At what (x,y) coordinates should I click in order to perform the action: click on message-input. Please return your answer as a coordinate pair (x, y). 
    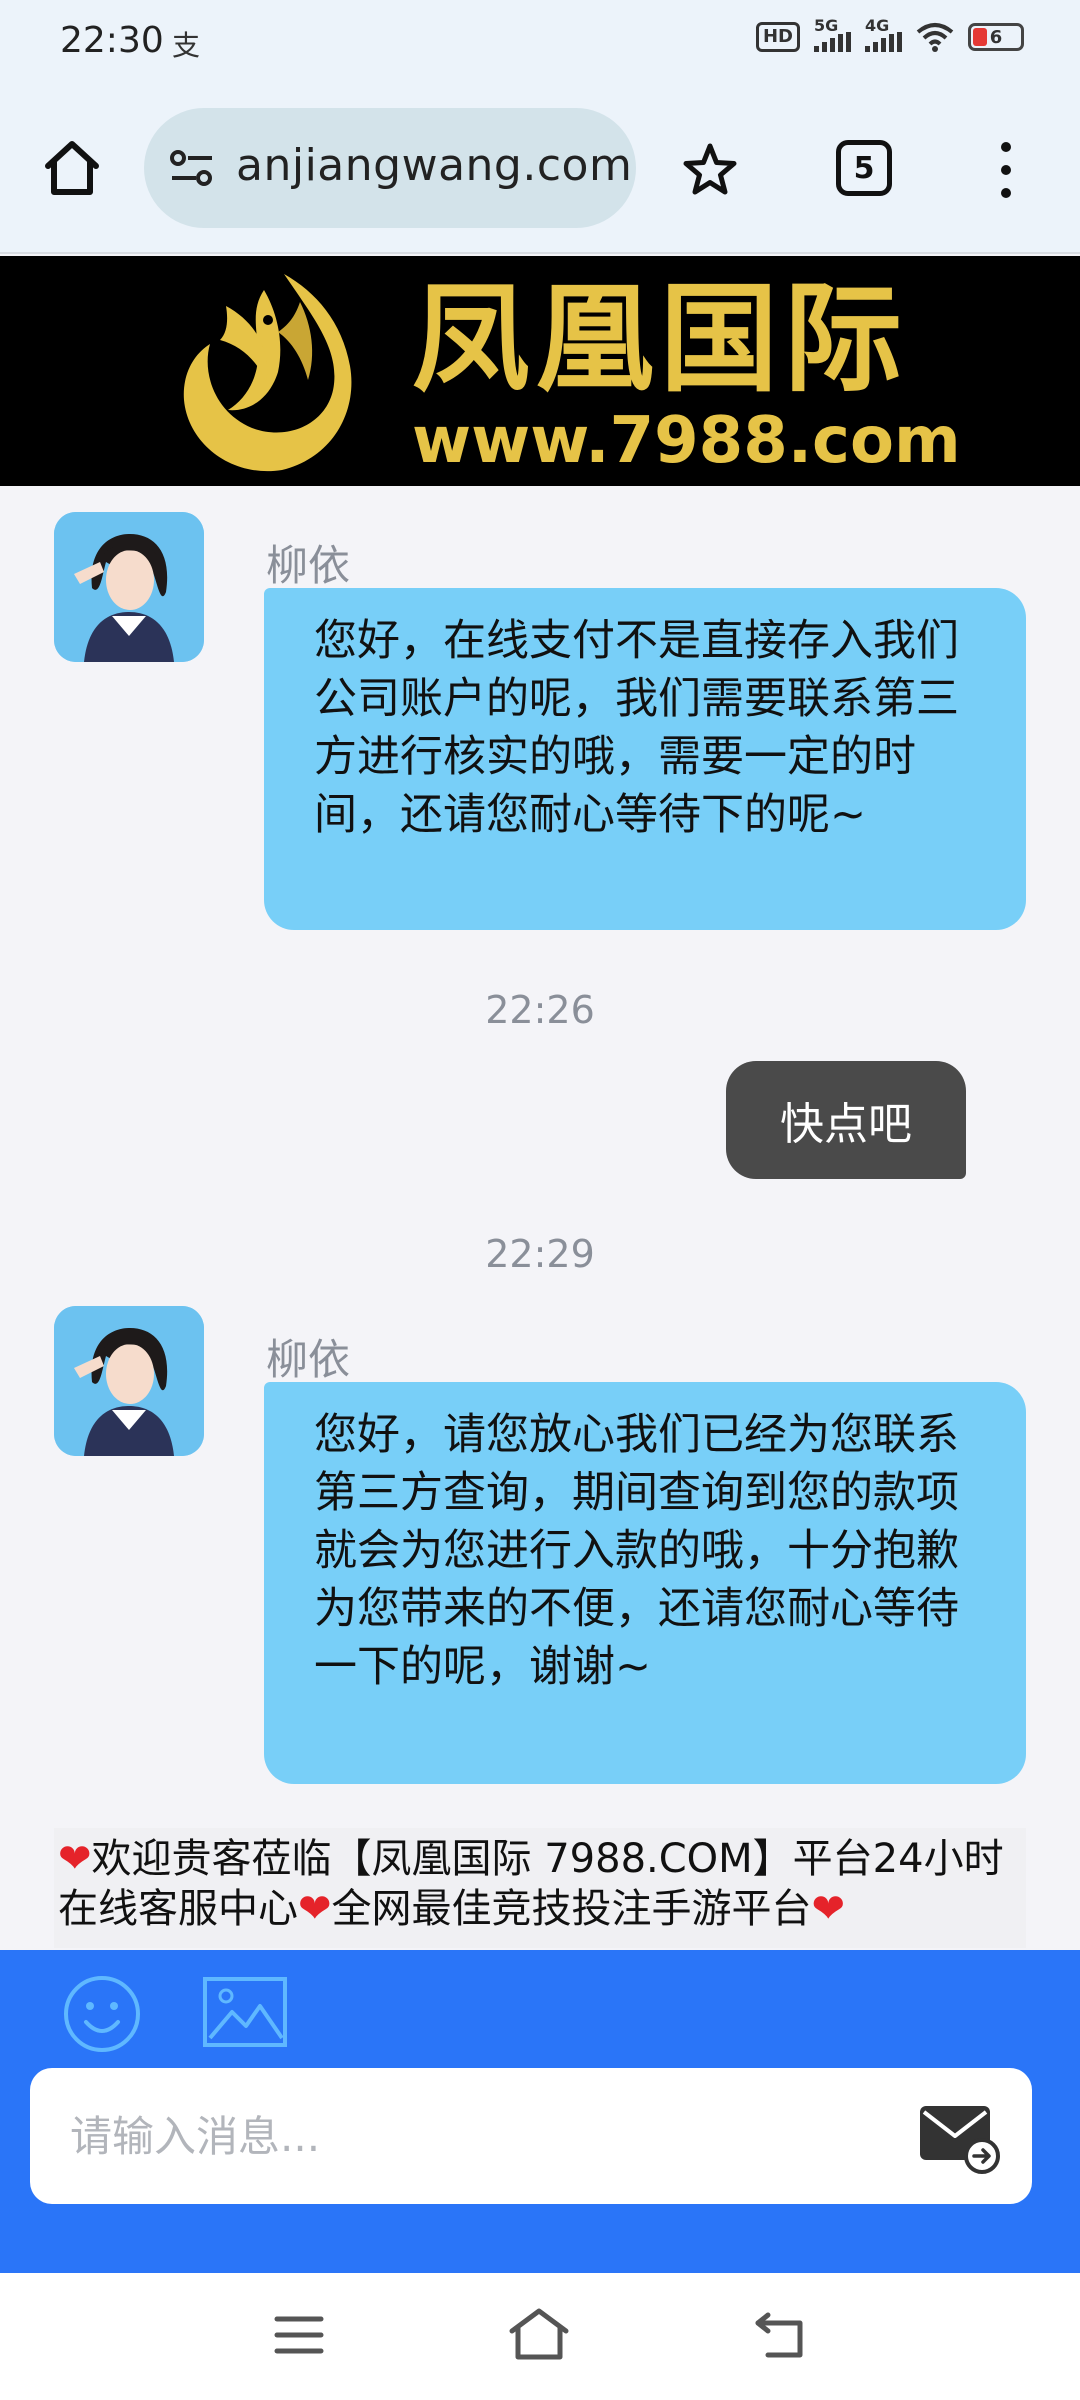
    Looking at the image, I should click on (531, 2136).